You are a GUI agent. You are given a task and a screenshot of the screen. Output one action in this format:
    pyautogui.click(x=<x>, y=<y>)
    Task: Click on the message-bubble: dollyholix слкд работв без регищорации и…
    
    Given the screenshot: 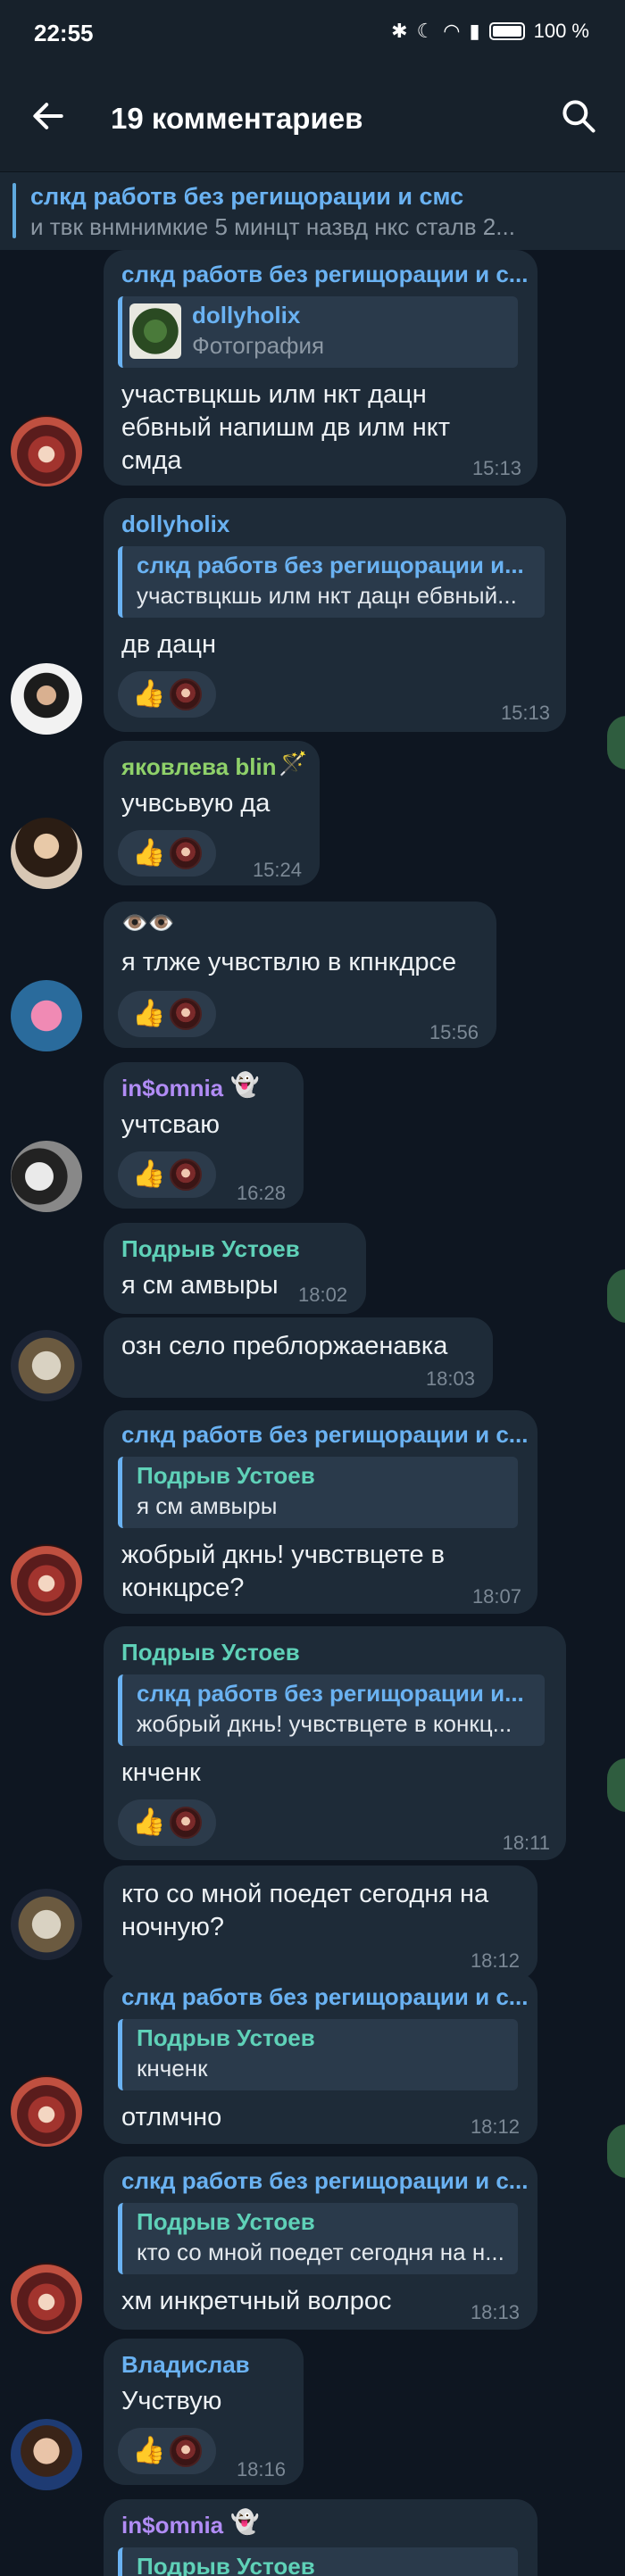 What is the action you would take?
    pyautogui.click(x=335, y=615)
    